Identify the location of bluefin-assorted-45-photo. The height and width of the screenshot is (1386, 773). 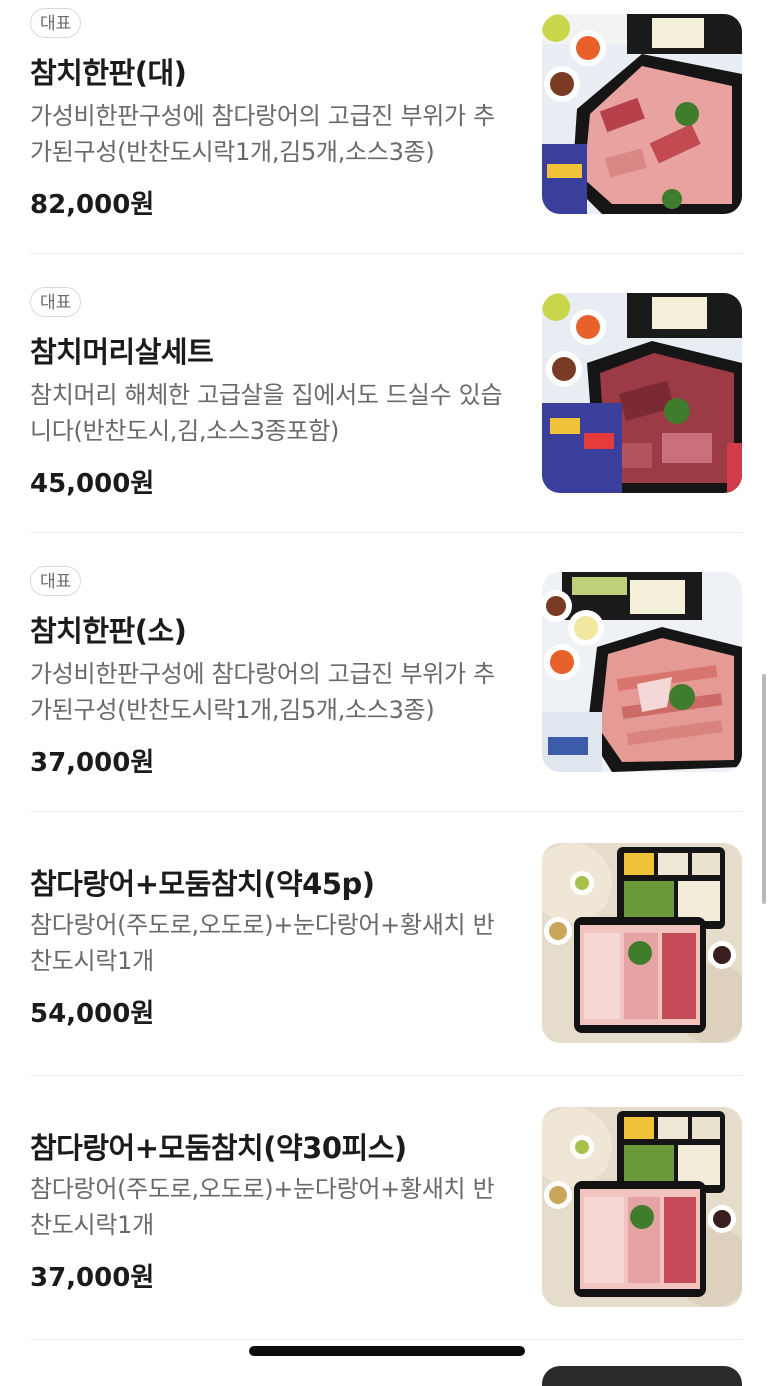
(642, 943).